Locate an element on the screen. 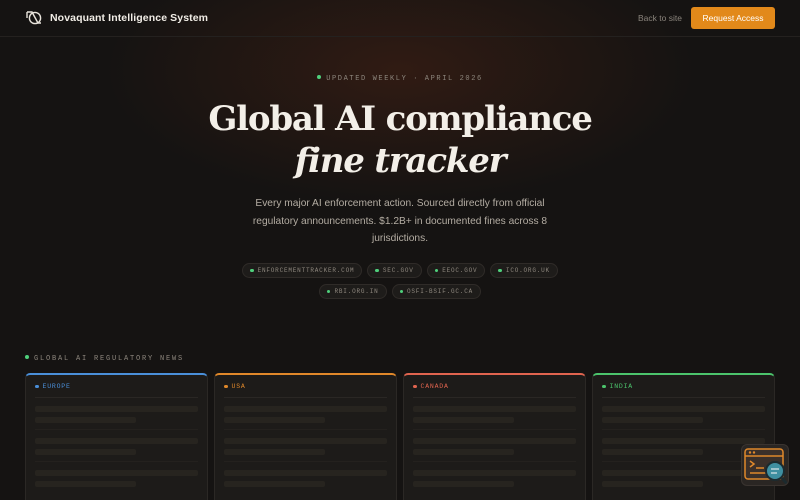 The image size is (800, 500). region-card-header: USA is located at coordinates (305, 390).